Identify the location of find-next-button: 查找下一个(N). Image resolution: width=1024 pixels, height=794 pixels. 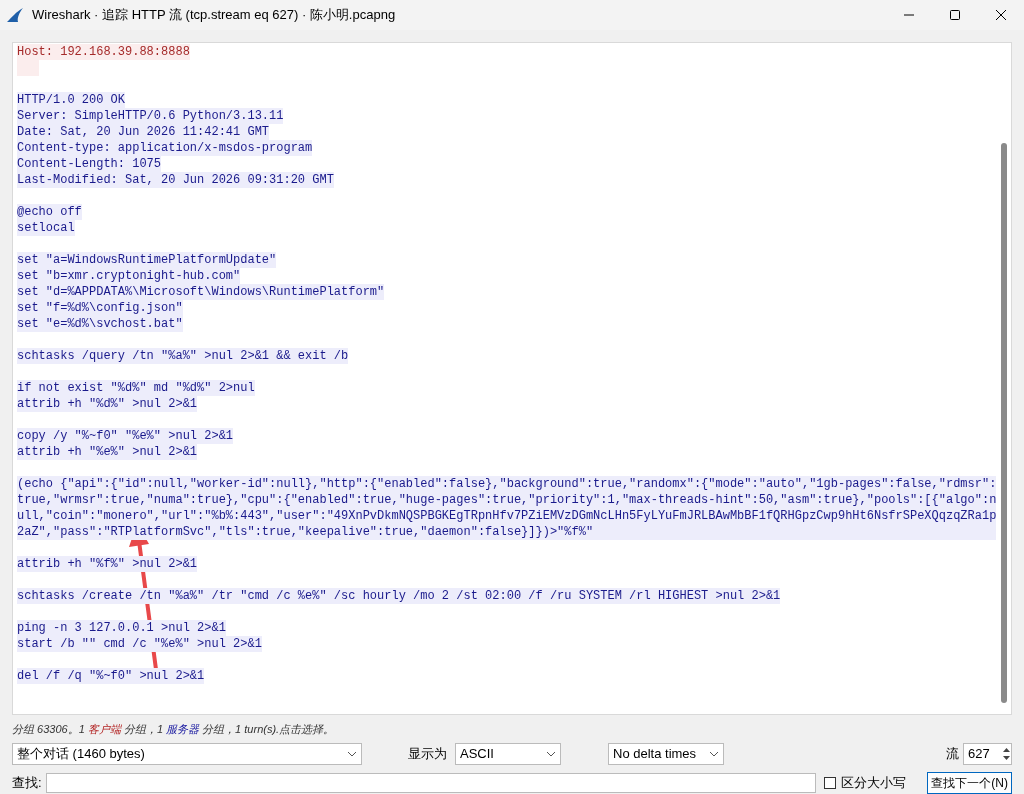
(969, 783).